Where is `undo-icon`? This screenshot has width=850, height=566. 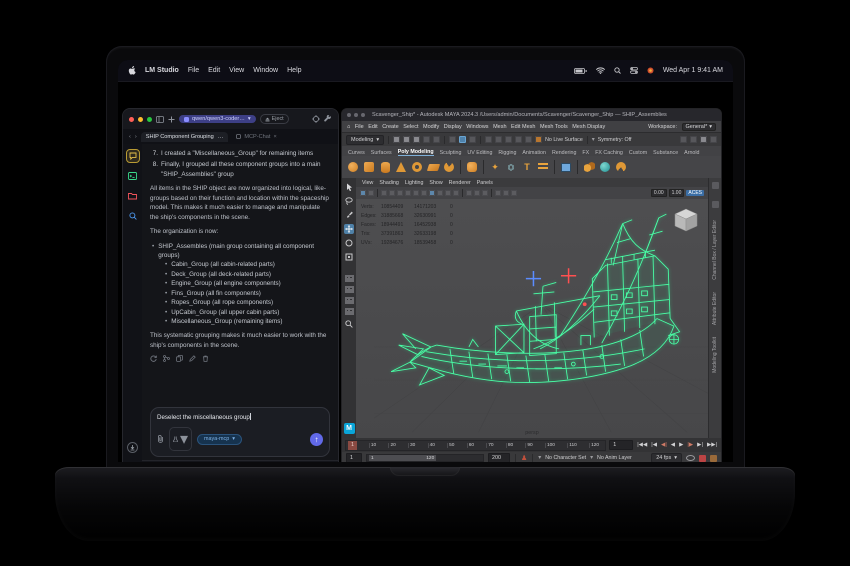
undo-icon is located at coordinates (427, 139).